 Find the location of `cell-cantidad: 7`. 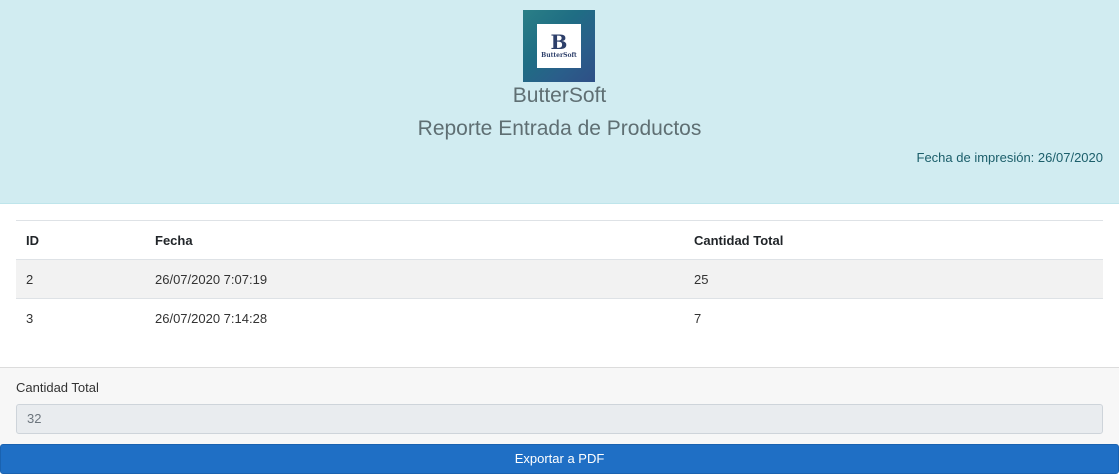

cell-cantidad: 7 is located at coordinates (893, 318).